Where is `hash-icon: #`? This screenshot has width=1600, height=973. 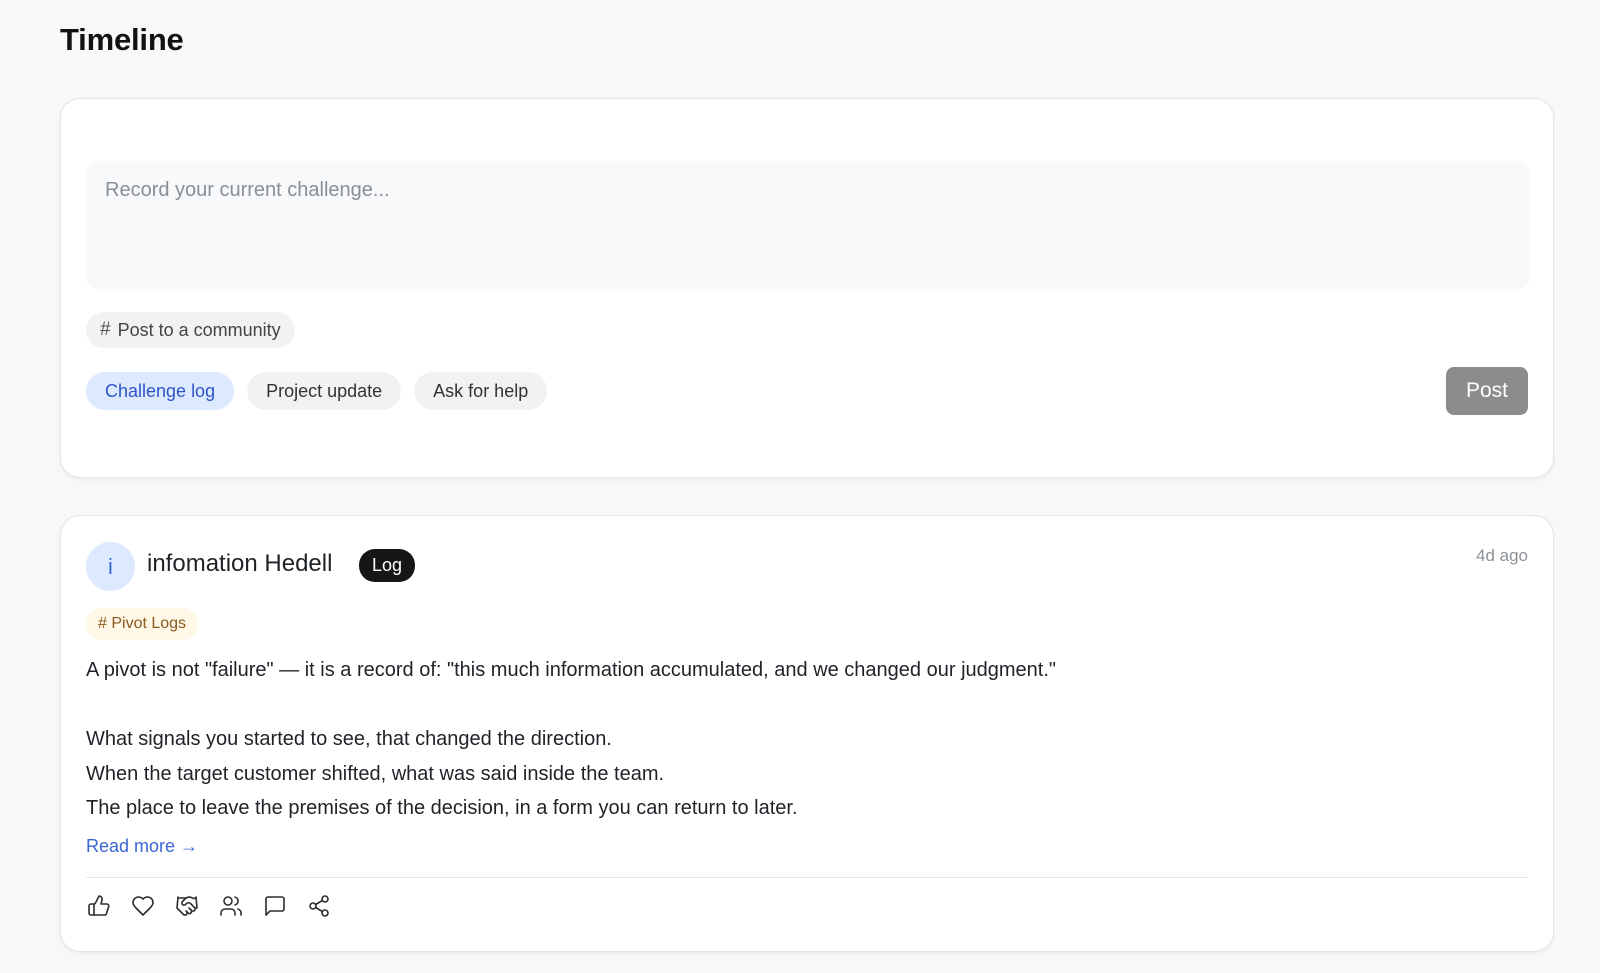 hash-icon: # is located at coordinates (105, 329).